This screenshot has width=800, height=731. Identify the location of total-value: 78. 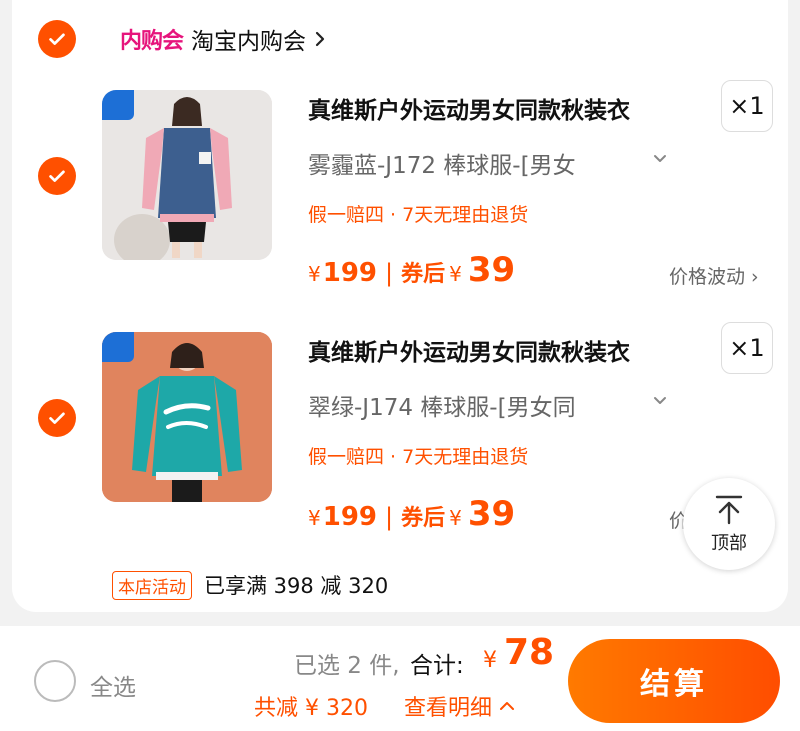
(529, 652).